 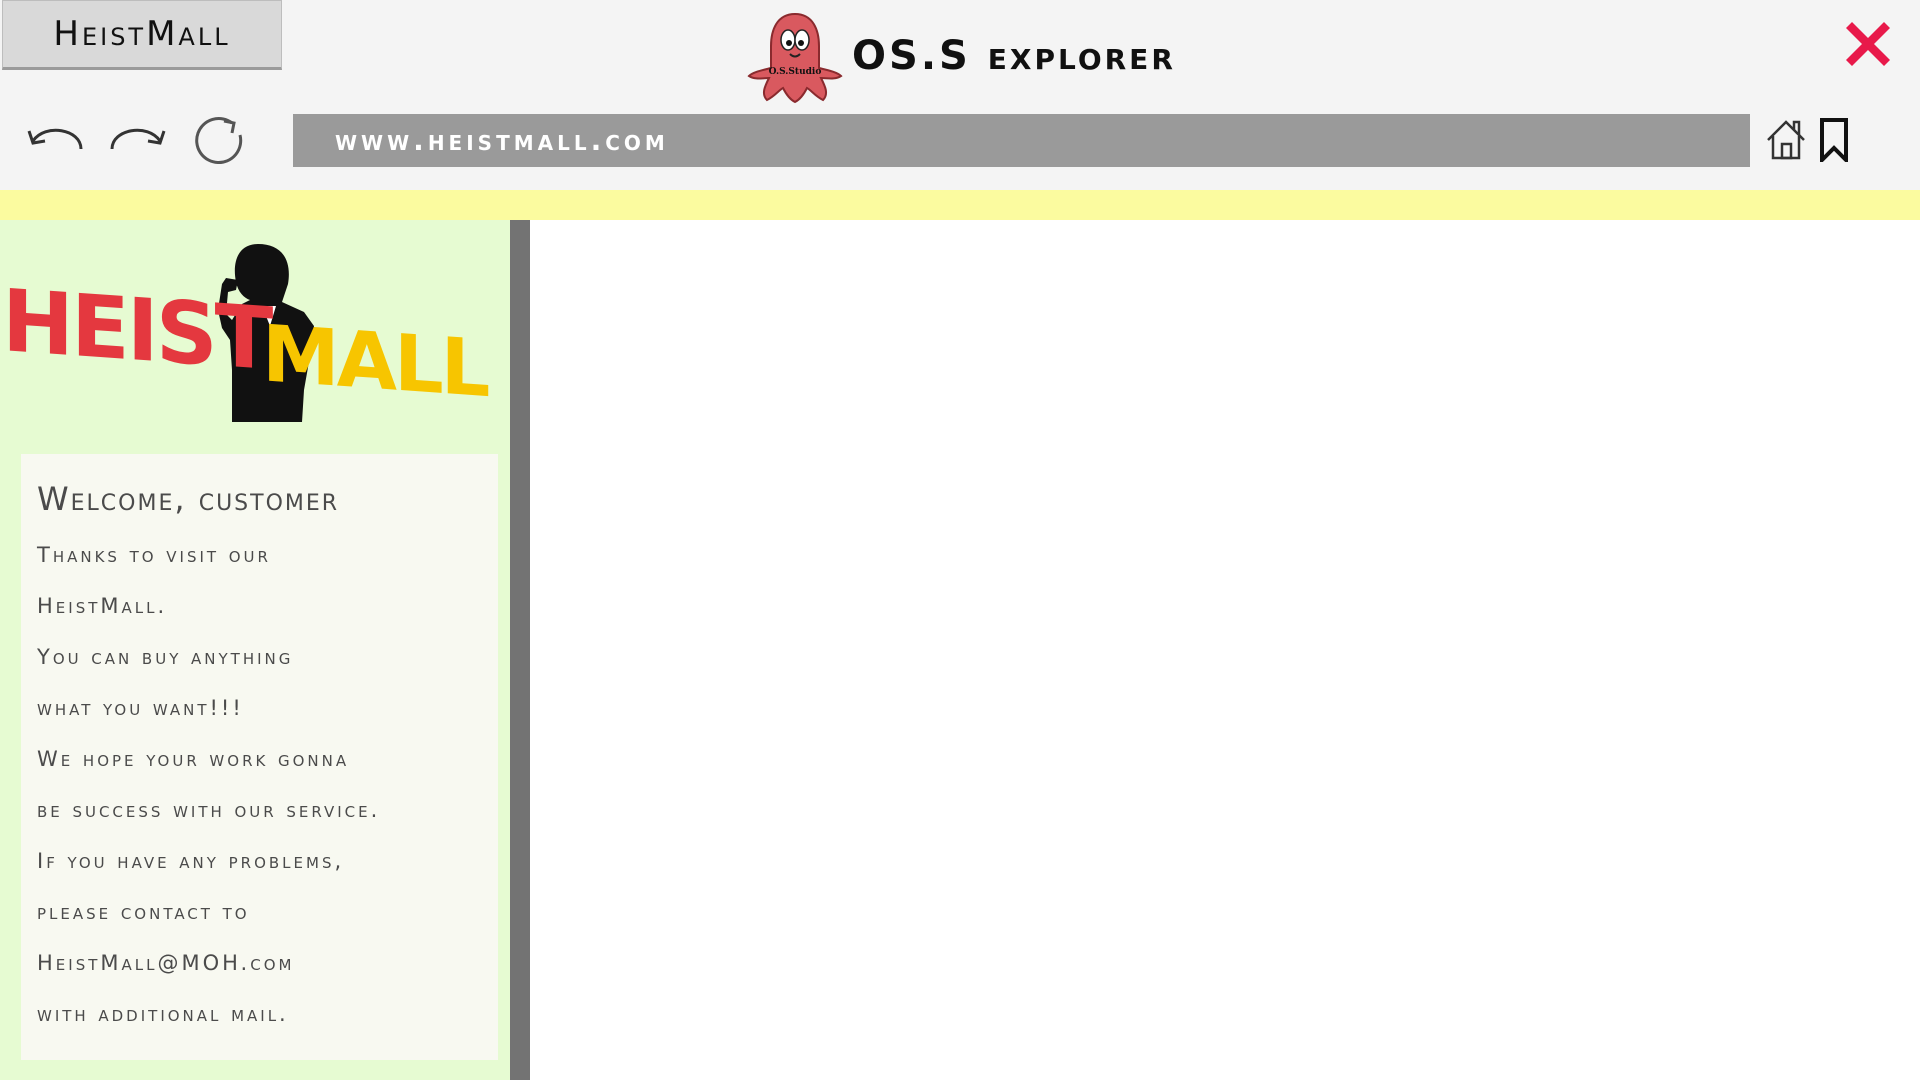 I want to click on sidebar-divider, so click(x=520, y=650).